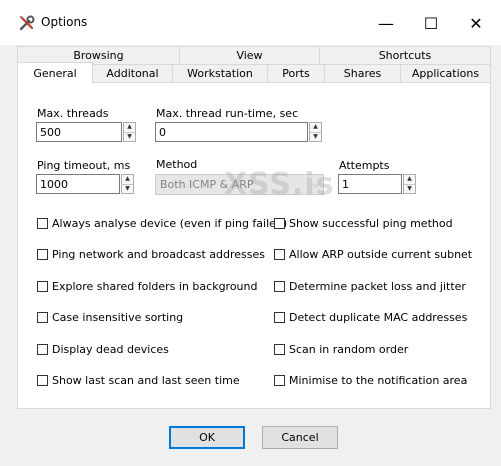 This screenshot has height=466, width=501. I want to click on max-threads-spinner: ▲ ▼, so click(129, 132).